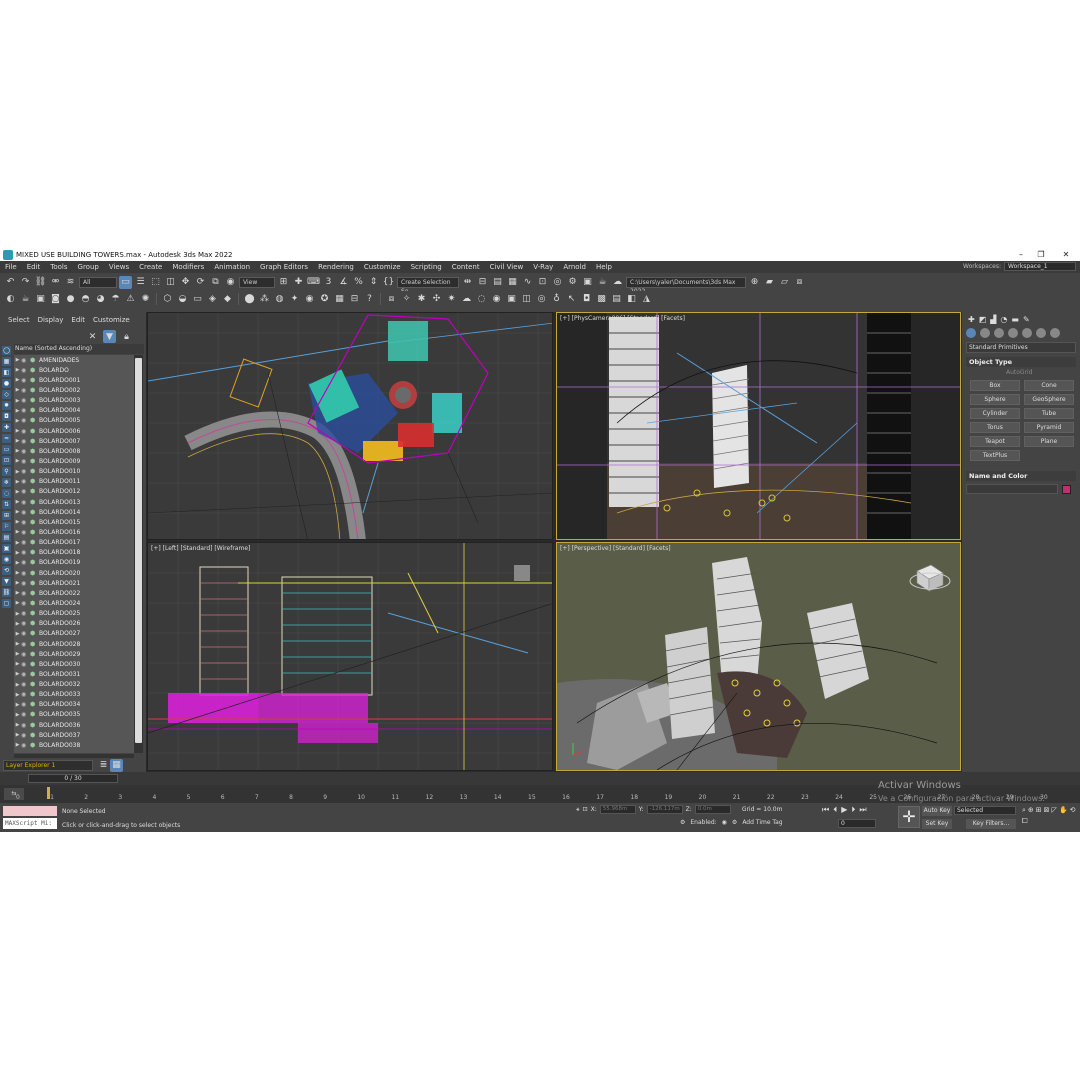 The image size is (1080, 1080). I want to click on menu-file: File, so click(11, 267).